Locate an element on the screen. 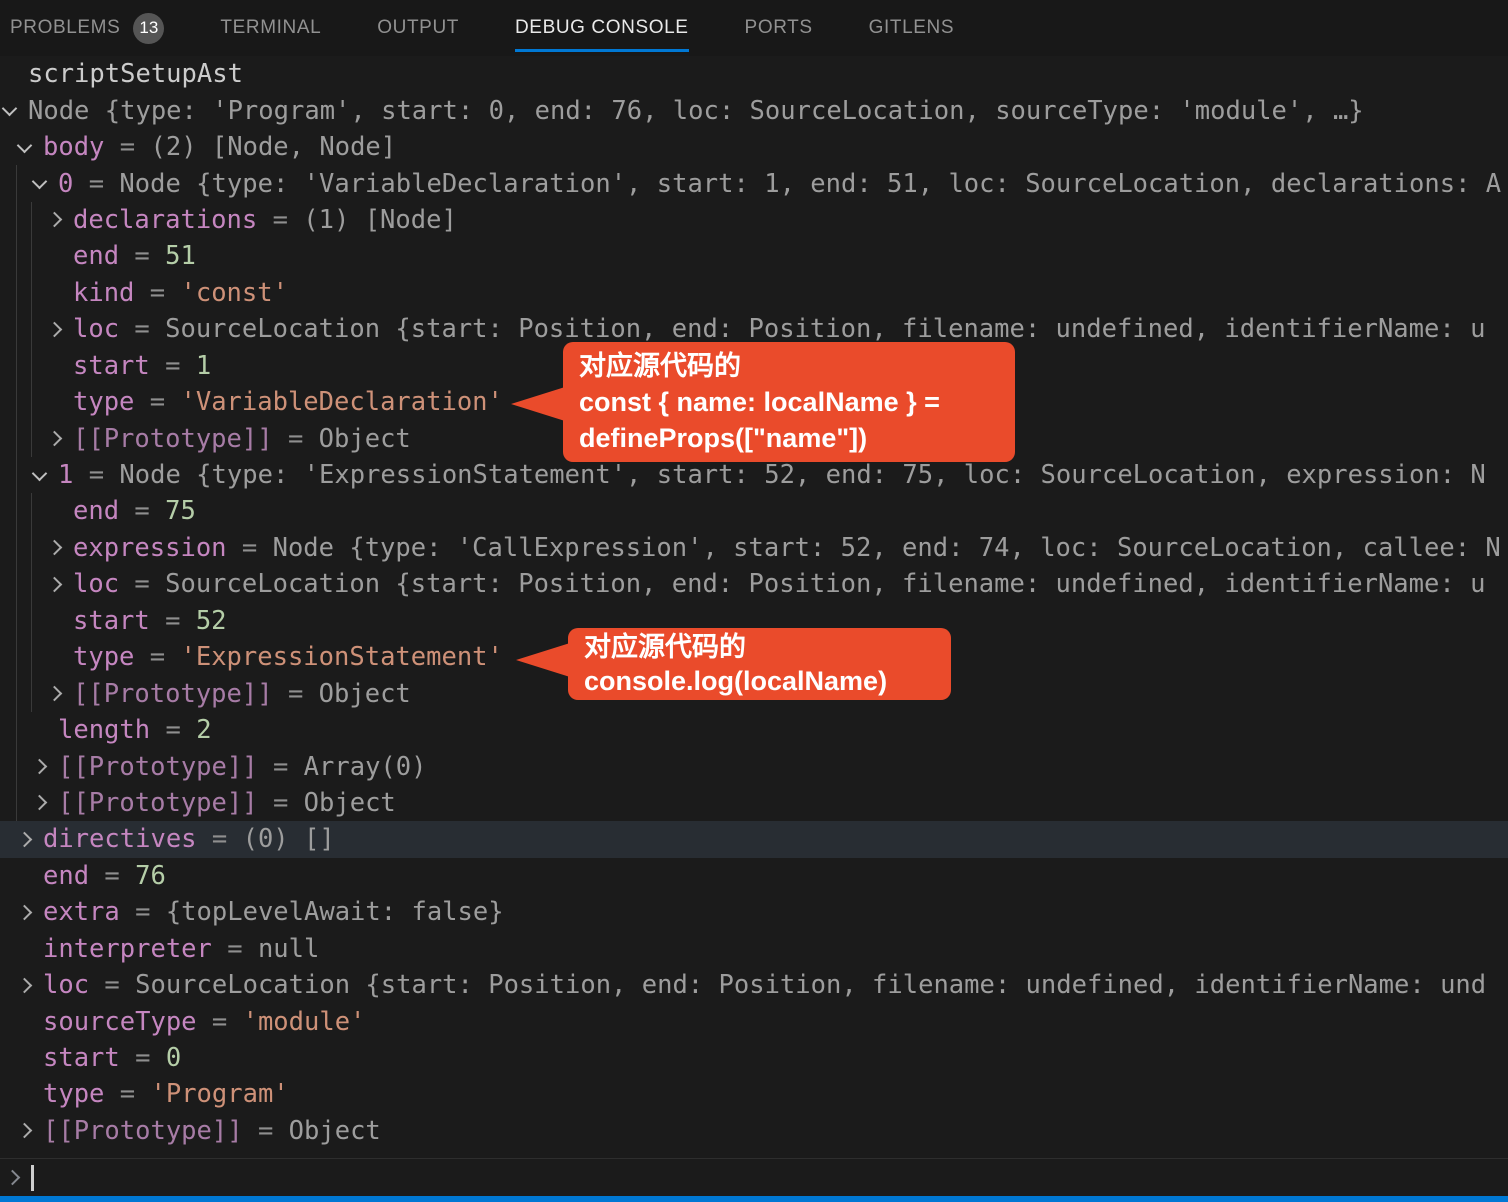 Image resolution: width=1508 pixels, height=1202 pixels. tree-row-start: start = 0 is located at coordinates (754, 1058).